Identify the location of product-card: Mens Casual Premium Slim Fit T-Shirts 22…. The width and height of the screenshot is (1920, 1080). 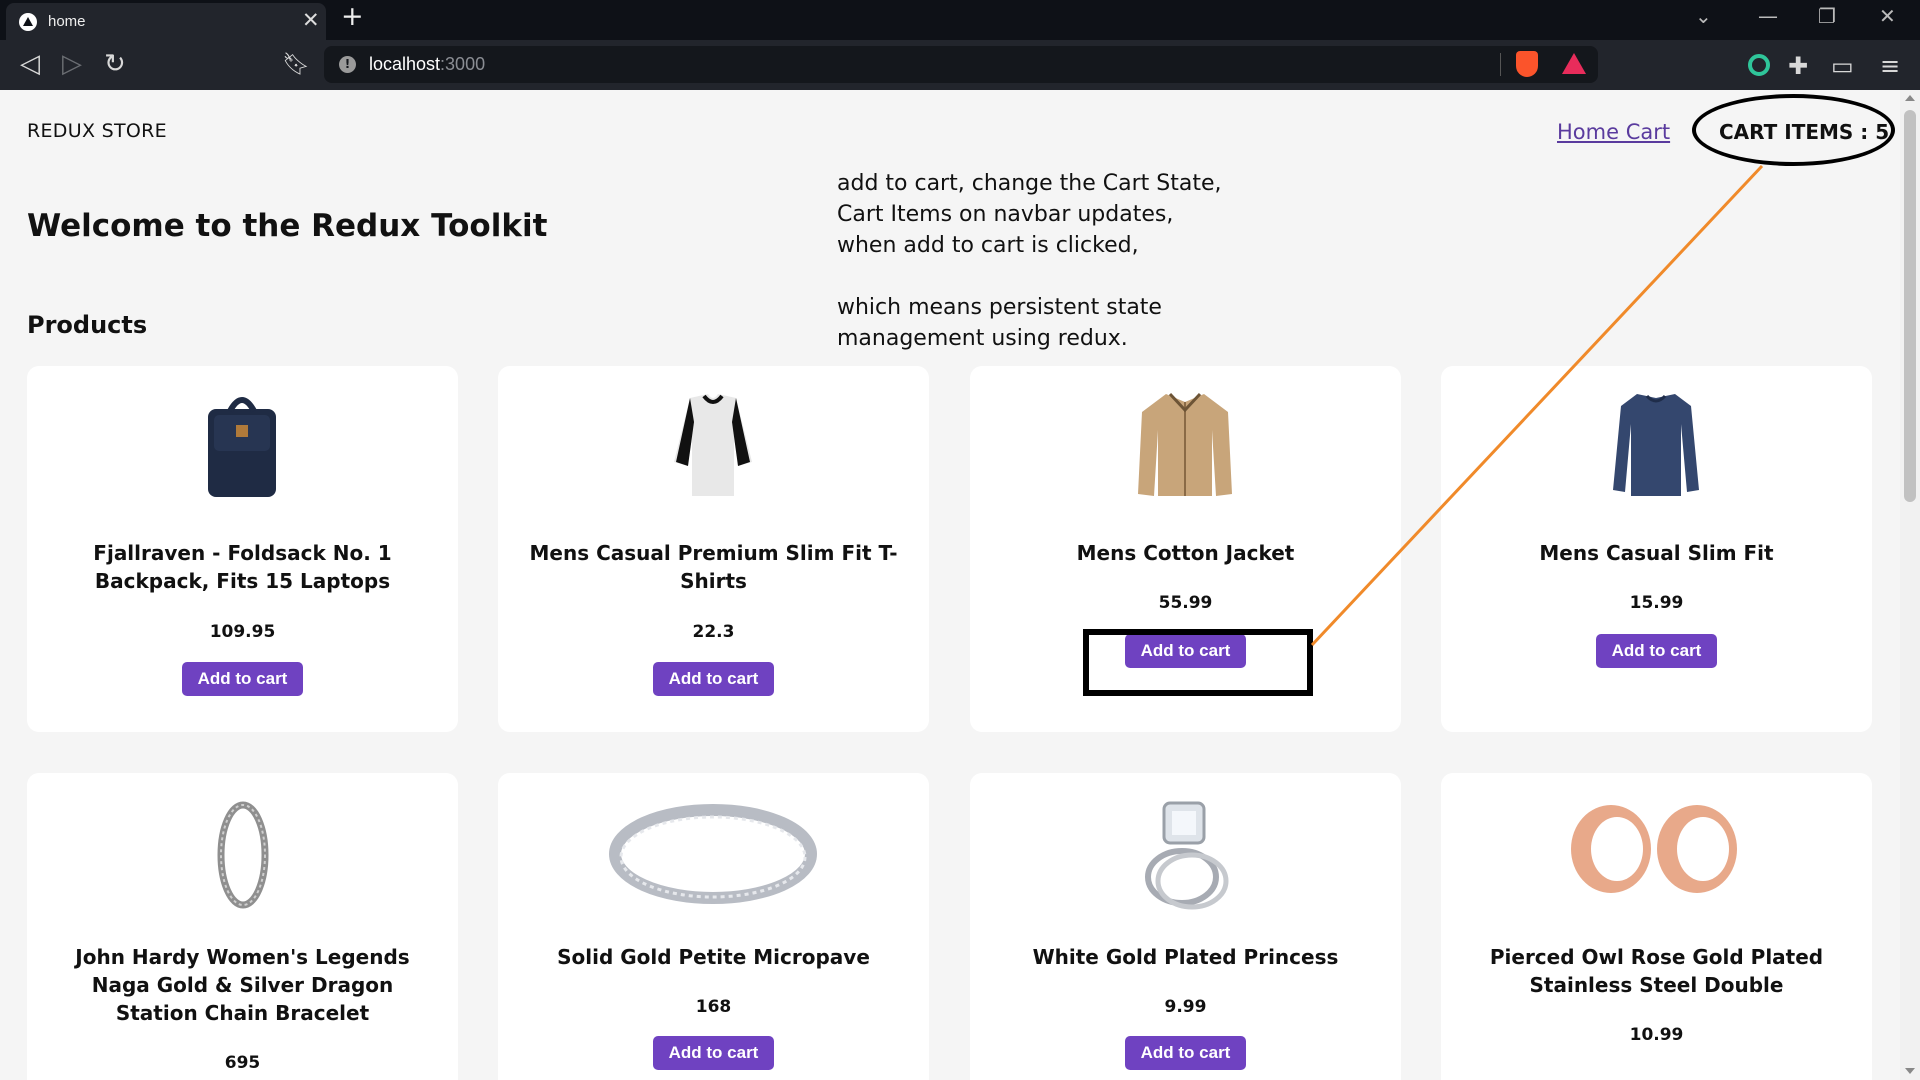
(713, 549).